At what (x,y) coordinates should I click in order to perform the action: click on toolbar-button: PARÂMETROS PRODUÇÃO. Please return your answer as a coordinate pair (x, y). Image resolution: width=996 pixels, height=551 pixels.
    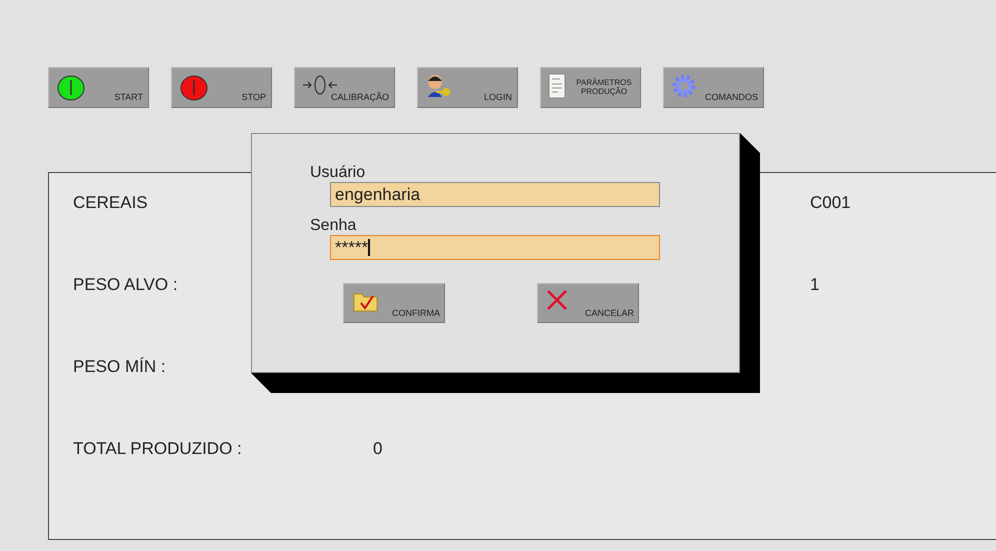
    Looking at the image, I should click on (590, 87).